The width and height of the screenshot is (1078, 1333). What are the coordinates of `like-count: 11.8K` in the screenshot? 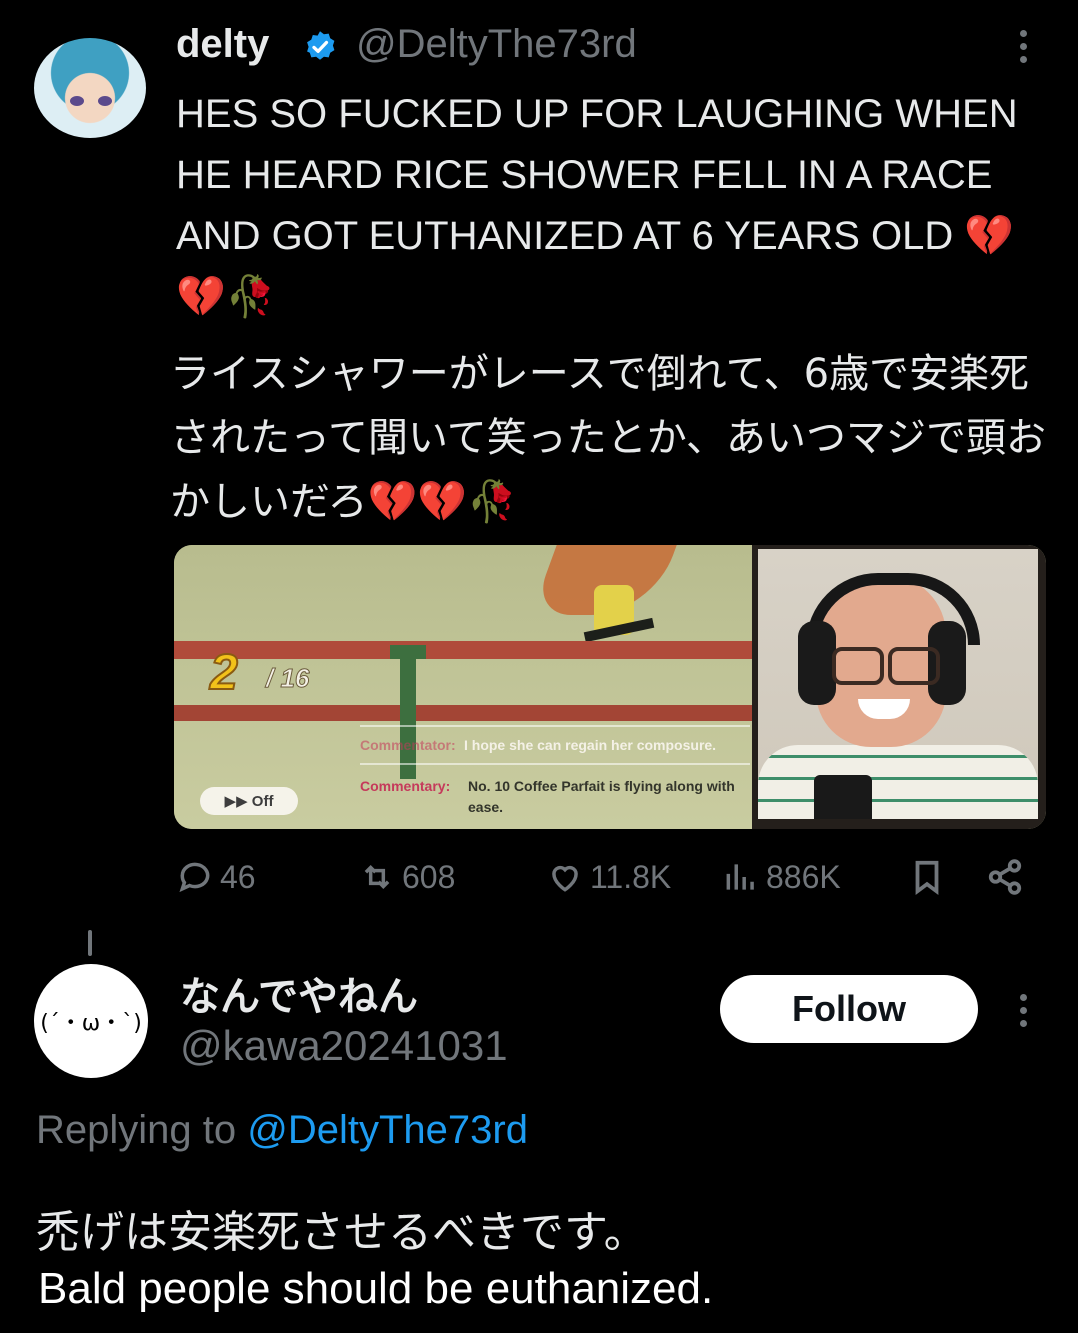 It's located at (631, 876).